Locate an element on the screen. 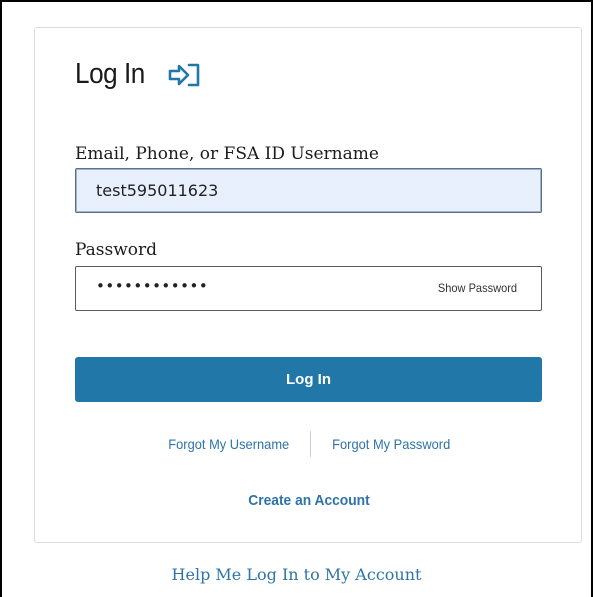  email-field-label: Email, Phone, or FSA ID Username is located at coordinates (227, 154).